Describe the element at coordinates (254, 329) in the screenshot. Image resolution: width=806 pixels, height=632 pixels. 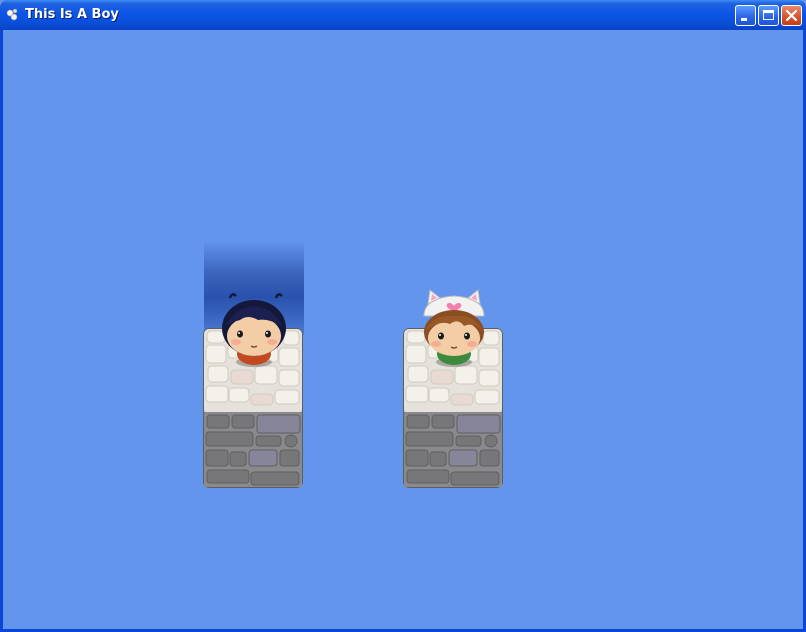
I see `boy-character` at that location.